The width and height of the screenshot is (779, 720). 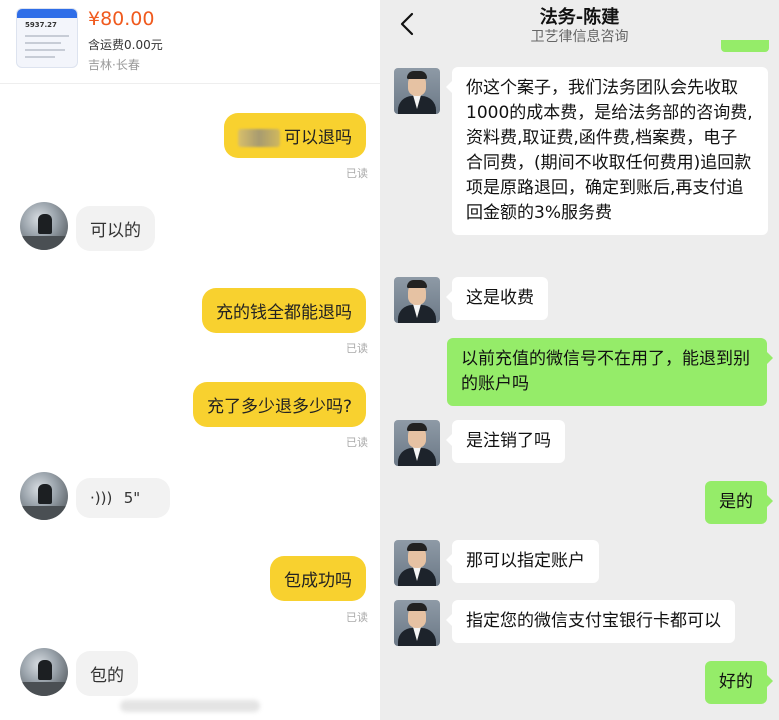 What do you see at coordinates (114, 65) in the screenshot?
I see `seller-location: 吉林·长春` at bounding box center [114, 65].